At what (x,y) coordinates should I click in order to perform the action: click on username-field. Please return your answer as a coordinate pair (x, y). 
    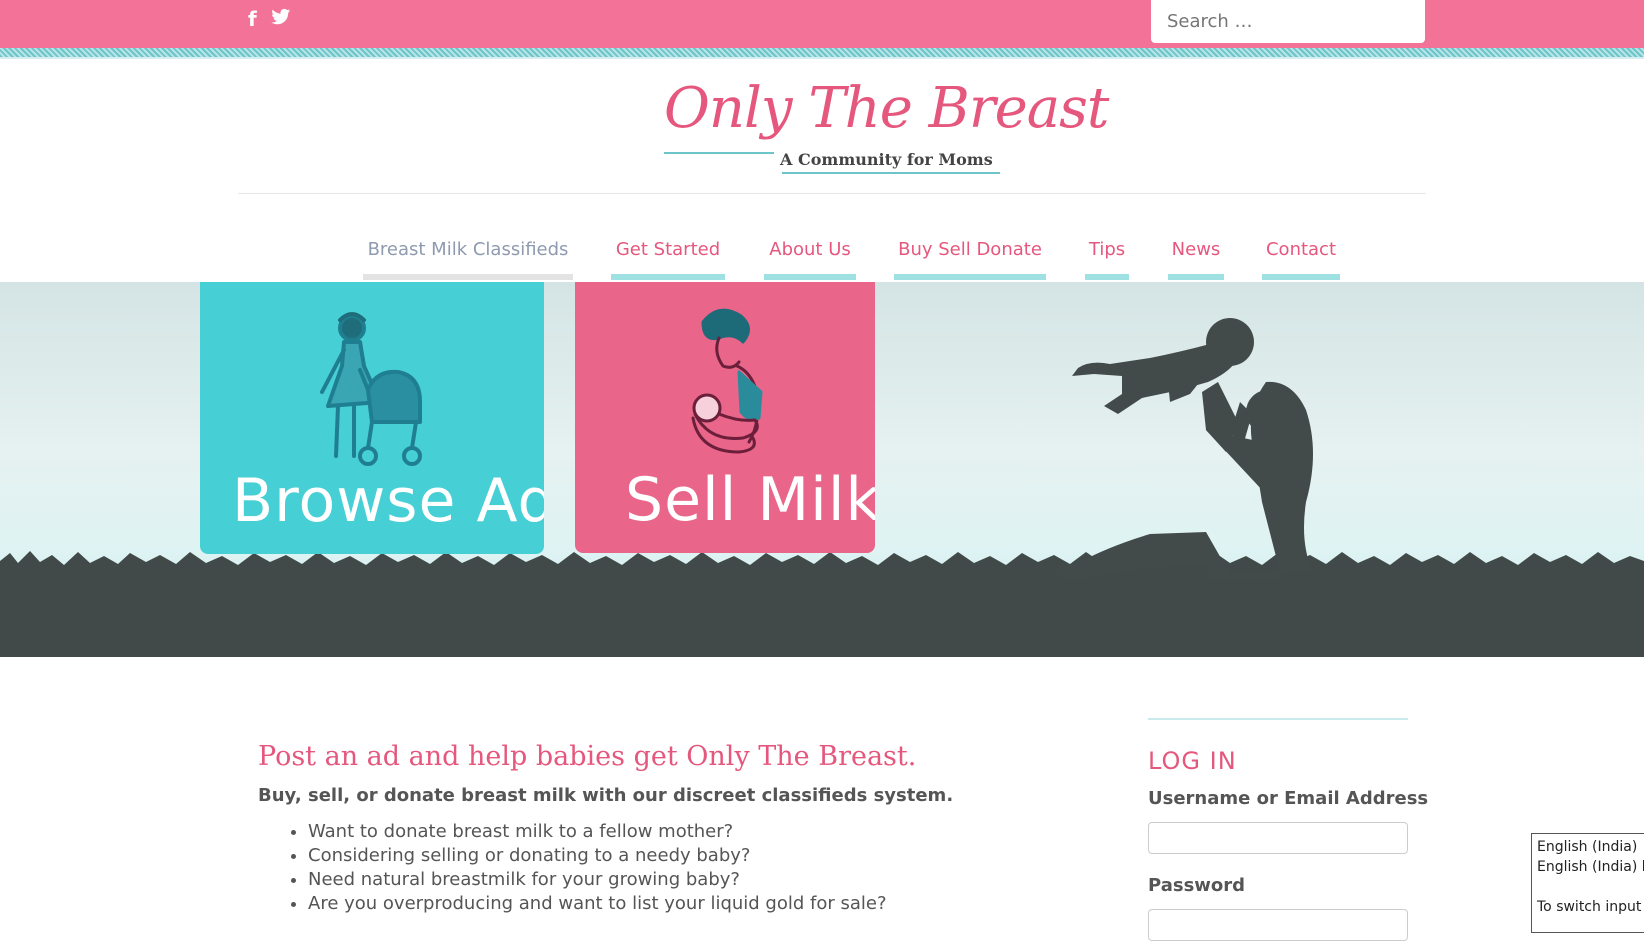
    Looking at the image, I should click on (1278, 838).